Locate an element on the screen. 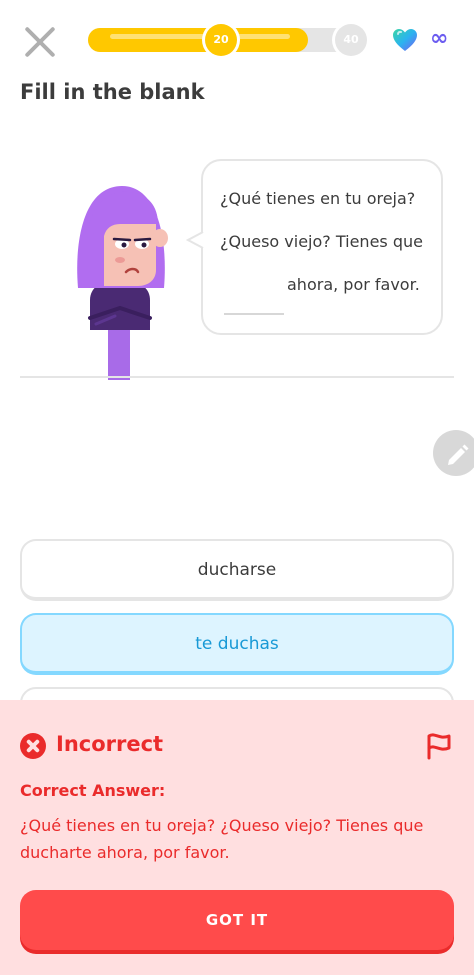 This screenshot has height=975, width=474. correct-answer-label: Correct Answer: is located at coordinates (93, 790).